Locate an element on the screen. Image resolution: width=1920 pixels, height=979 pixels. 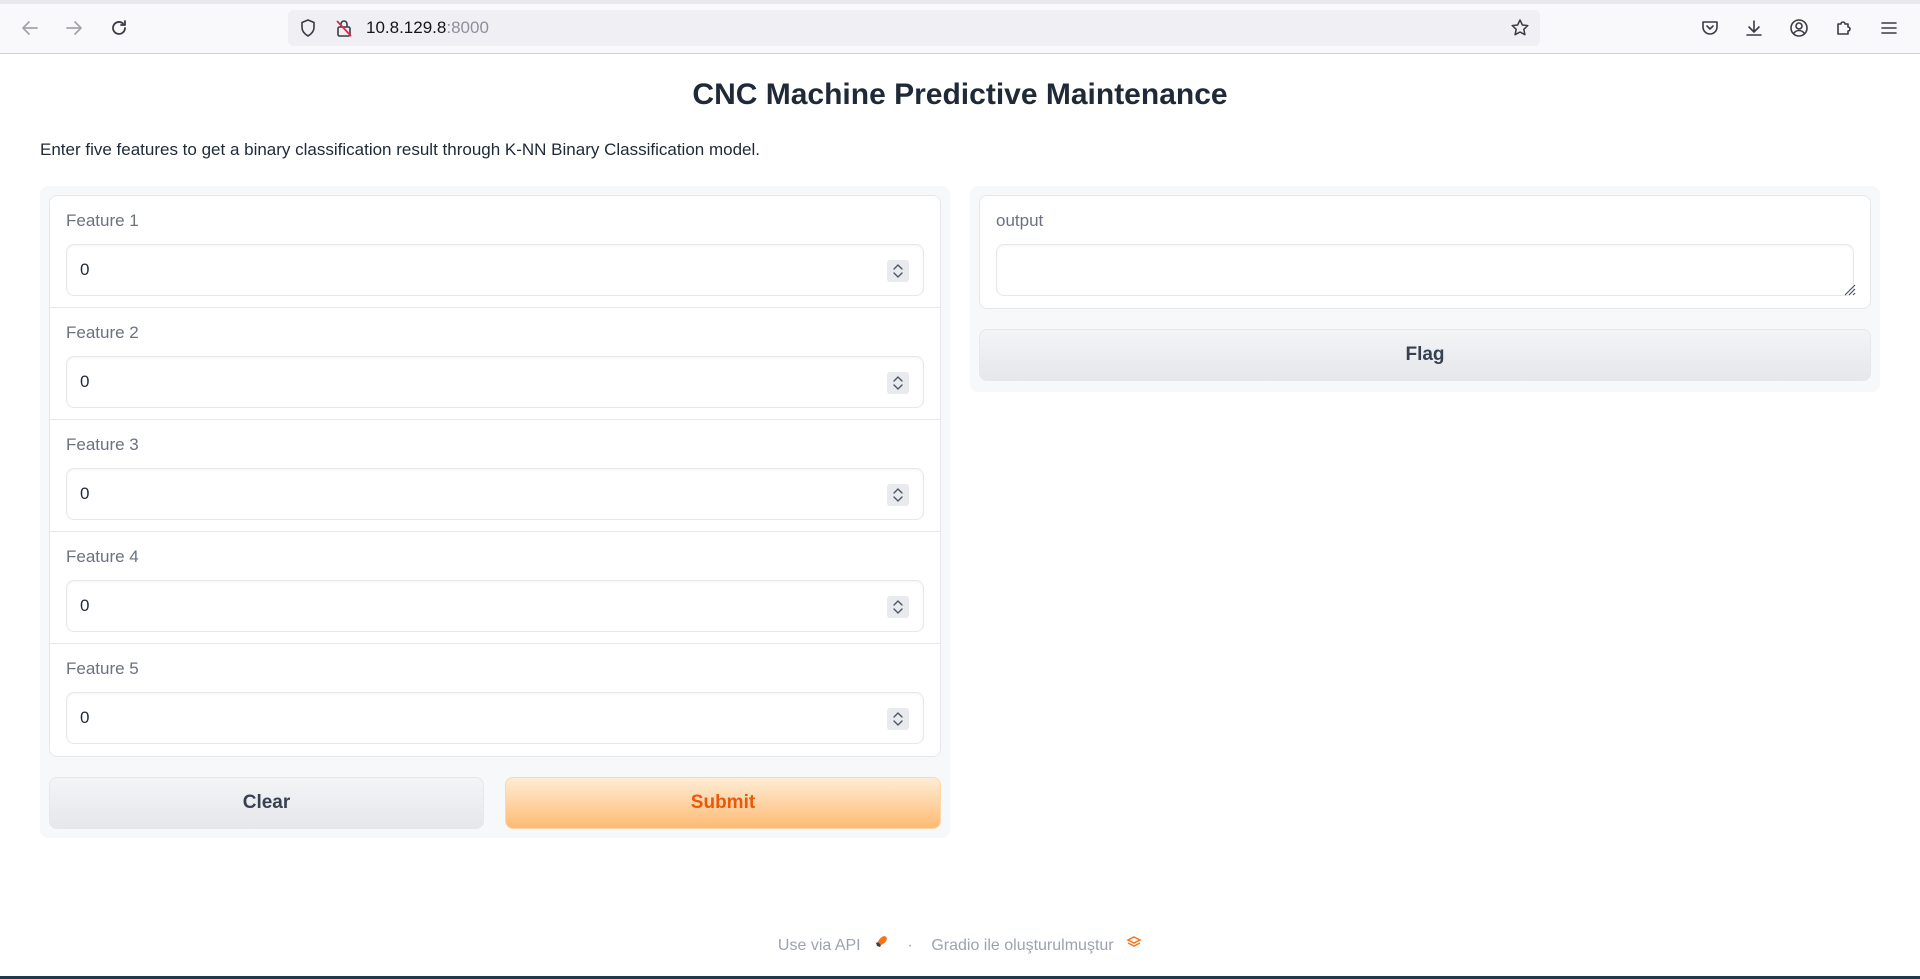
feature-2-block: Feature 2 0 is located at coordinates (495, 364).